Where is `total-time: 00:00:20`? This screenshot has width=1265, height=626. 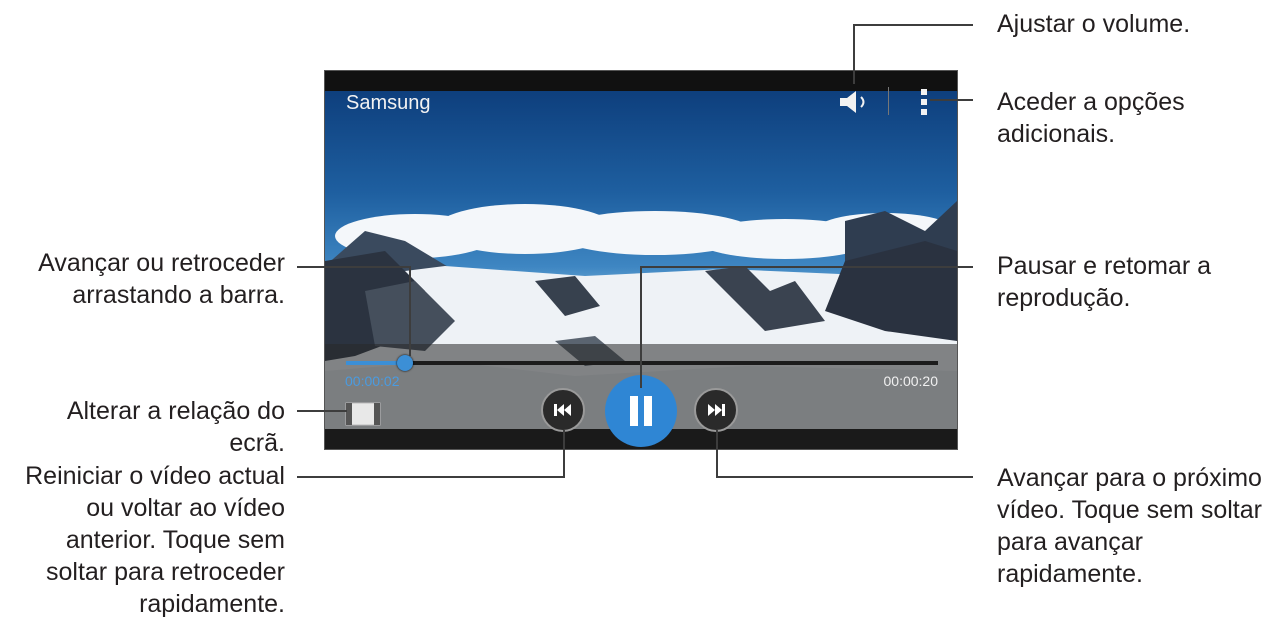 total-time: 00:00:20 is located at coordinates (911, 381).